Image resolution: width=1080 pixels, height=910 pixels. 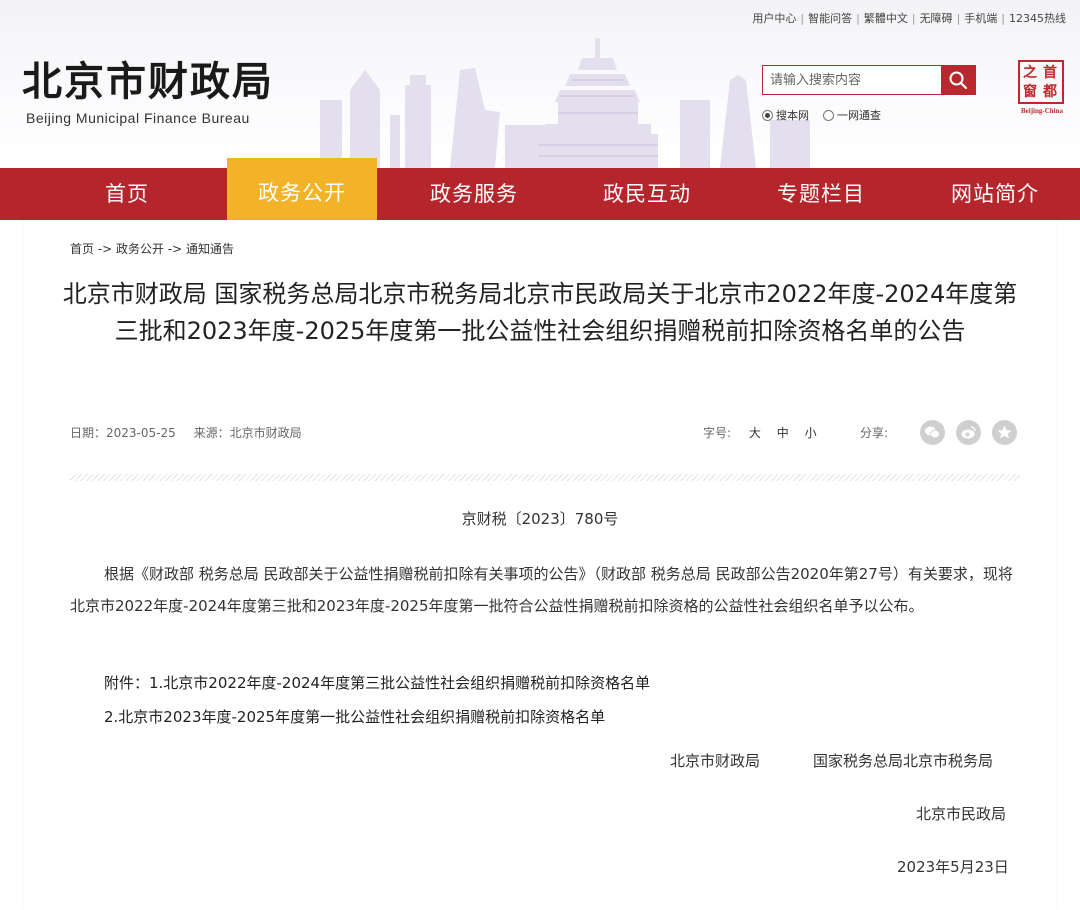 What do you see at coordinates (1050, 92) in the screenshot?
I see `capital-char: 都` at bounding box center [1050, 92].